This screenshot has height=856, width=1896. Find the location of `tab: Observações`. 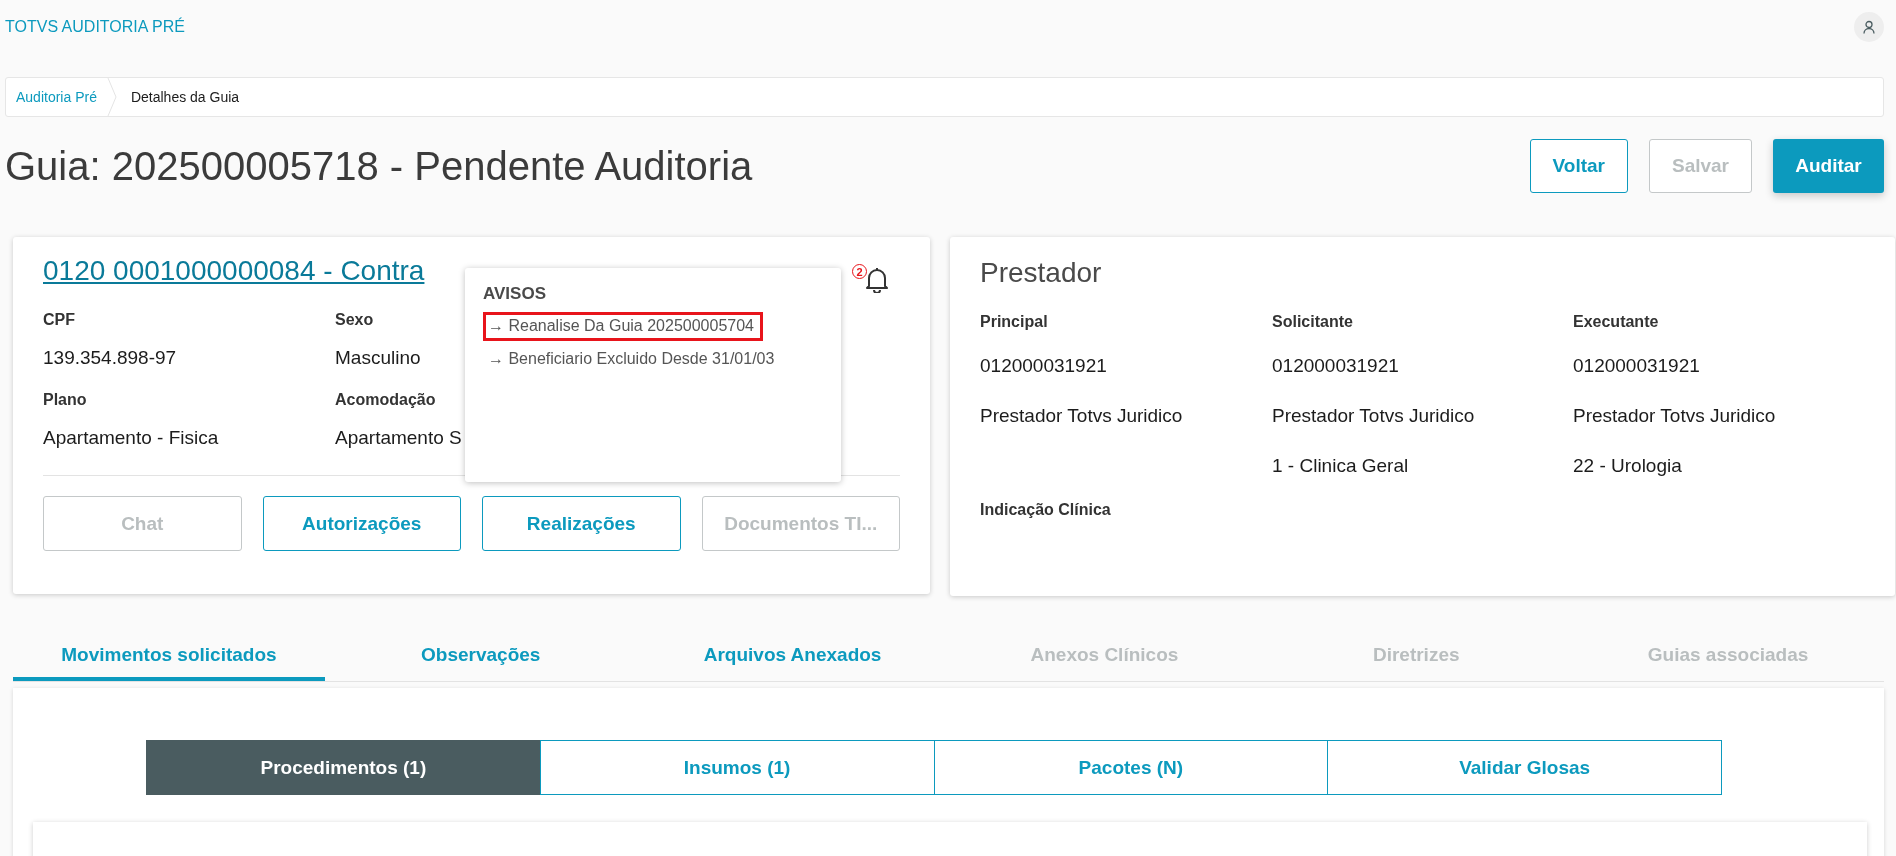

tab: Observações is located at coordinates (480, 656).